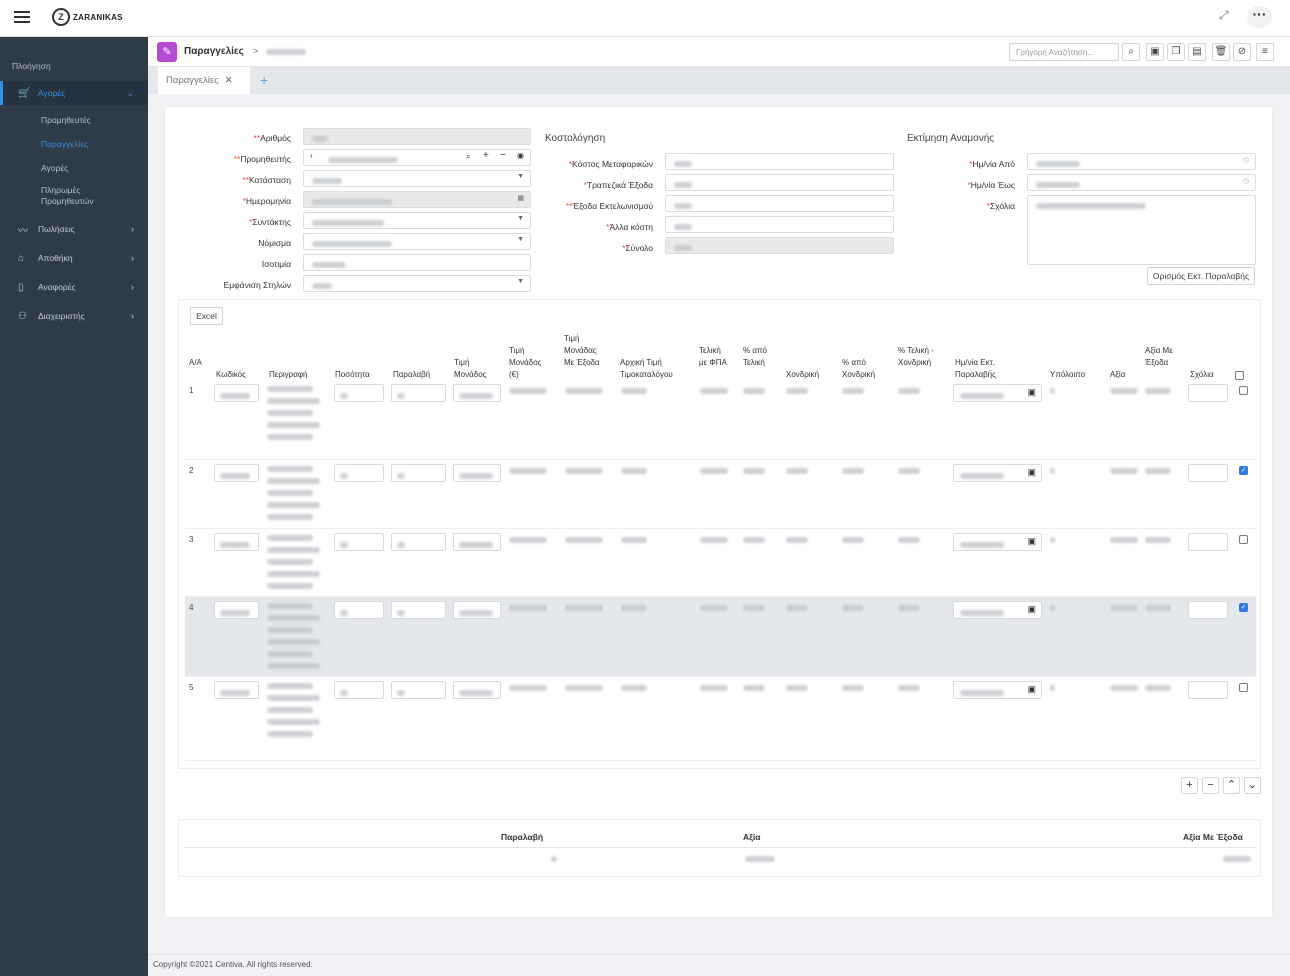 This screenshot has height=976, width=1290. Describe the element at coordinates (74, 229) in the screenshot. I see `sidebar-item-sales: 〰 Πωλήσεις ›` at that location.